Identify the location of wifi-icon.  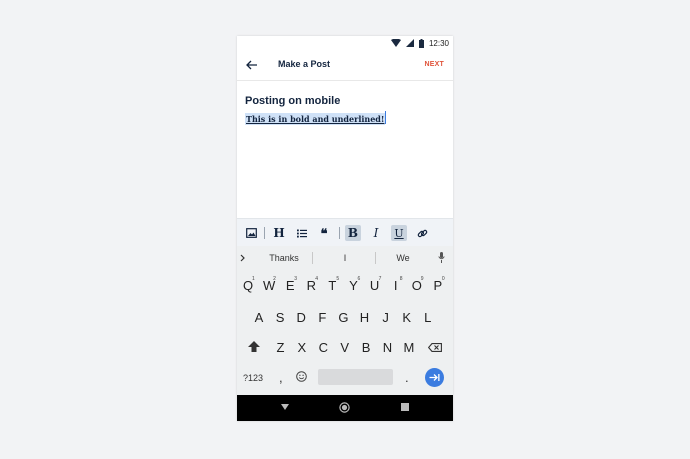
(395, 43).